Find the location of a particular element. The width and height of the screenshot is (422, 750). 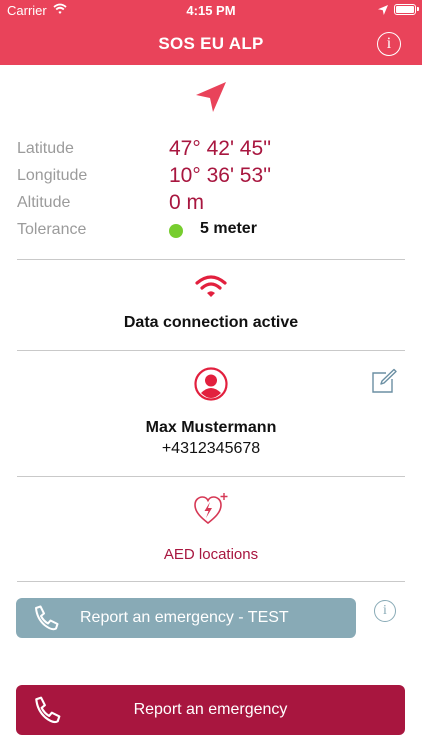

emergency-button-label: Report an emergency is located at coordinates (210, 709).